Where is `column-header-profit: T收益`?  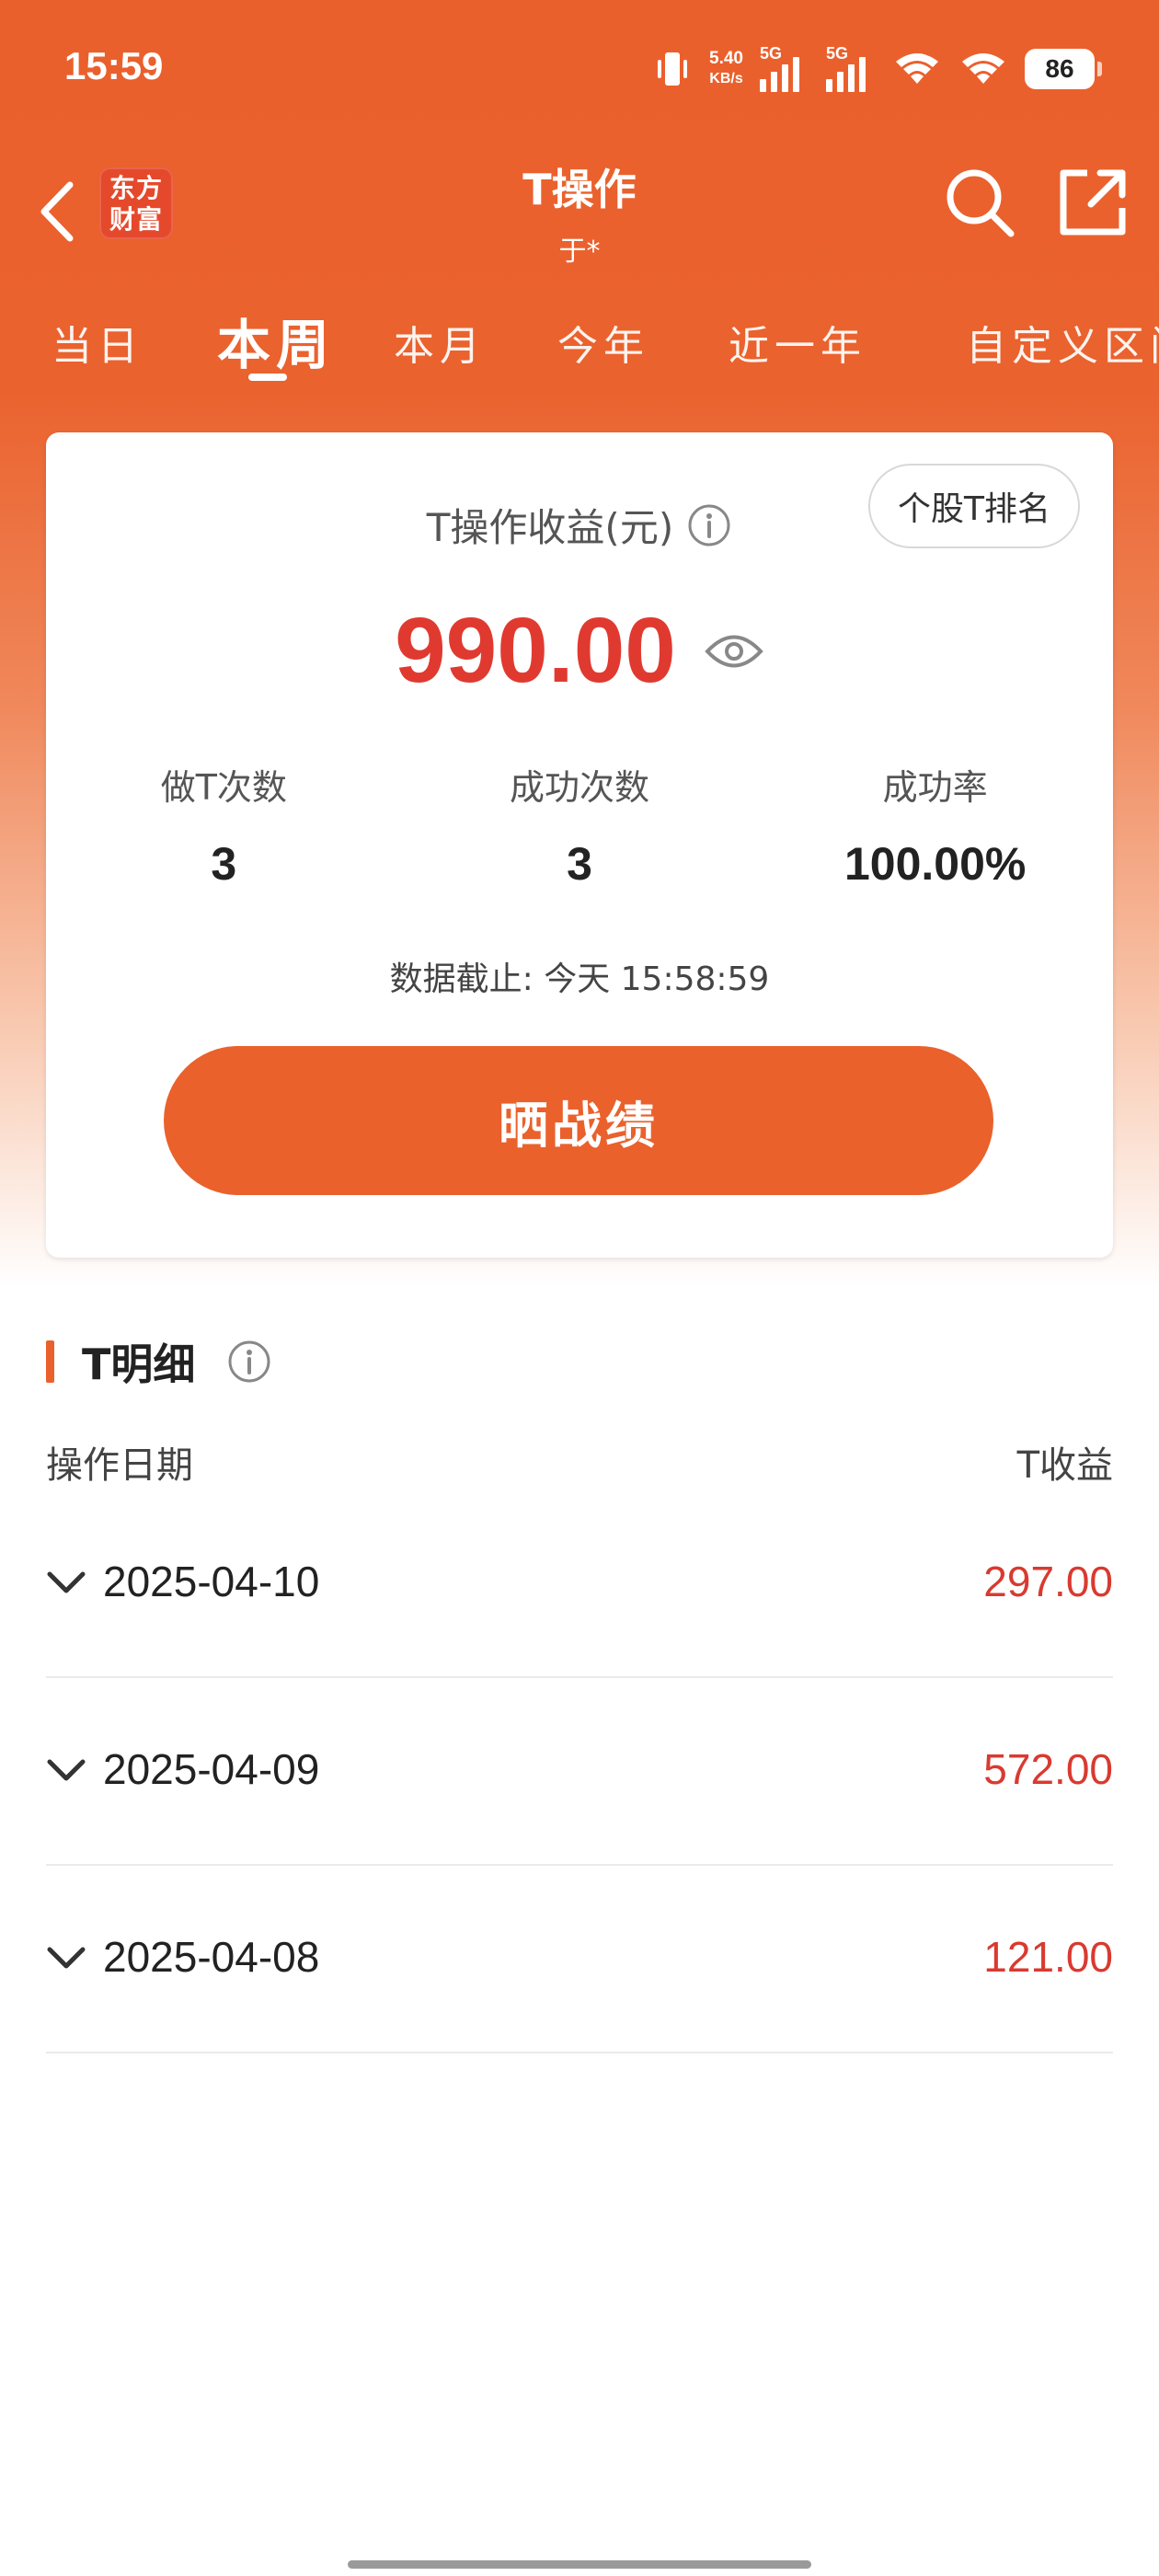
column-header-profit: T收益 is located at coordinates (1064, 1465).